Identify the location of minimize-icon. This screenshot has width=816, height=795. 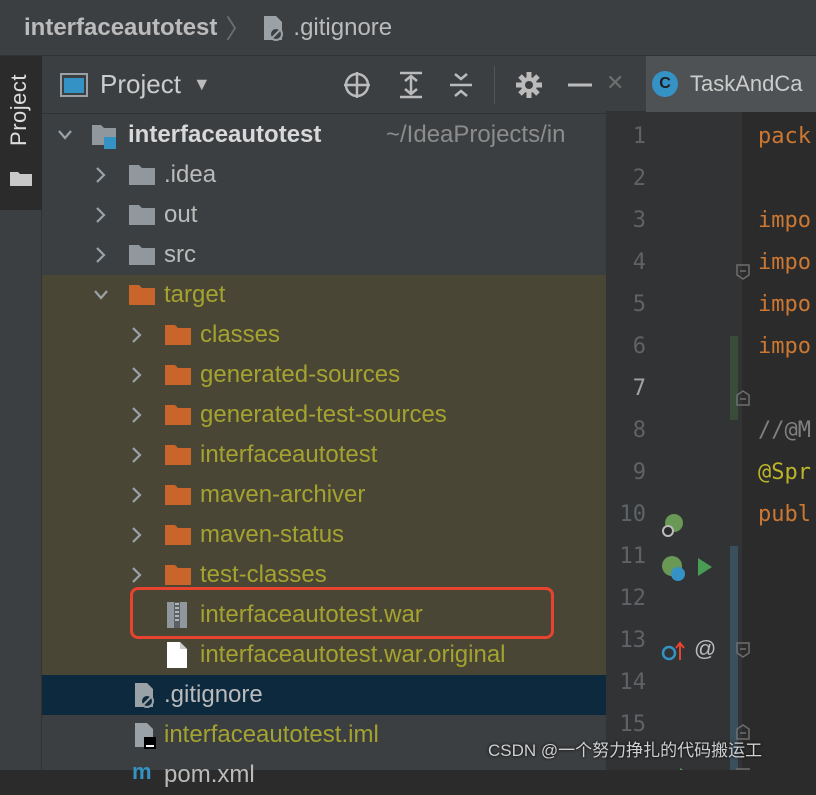
(581, 85).